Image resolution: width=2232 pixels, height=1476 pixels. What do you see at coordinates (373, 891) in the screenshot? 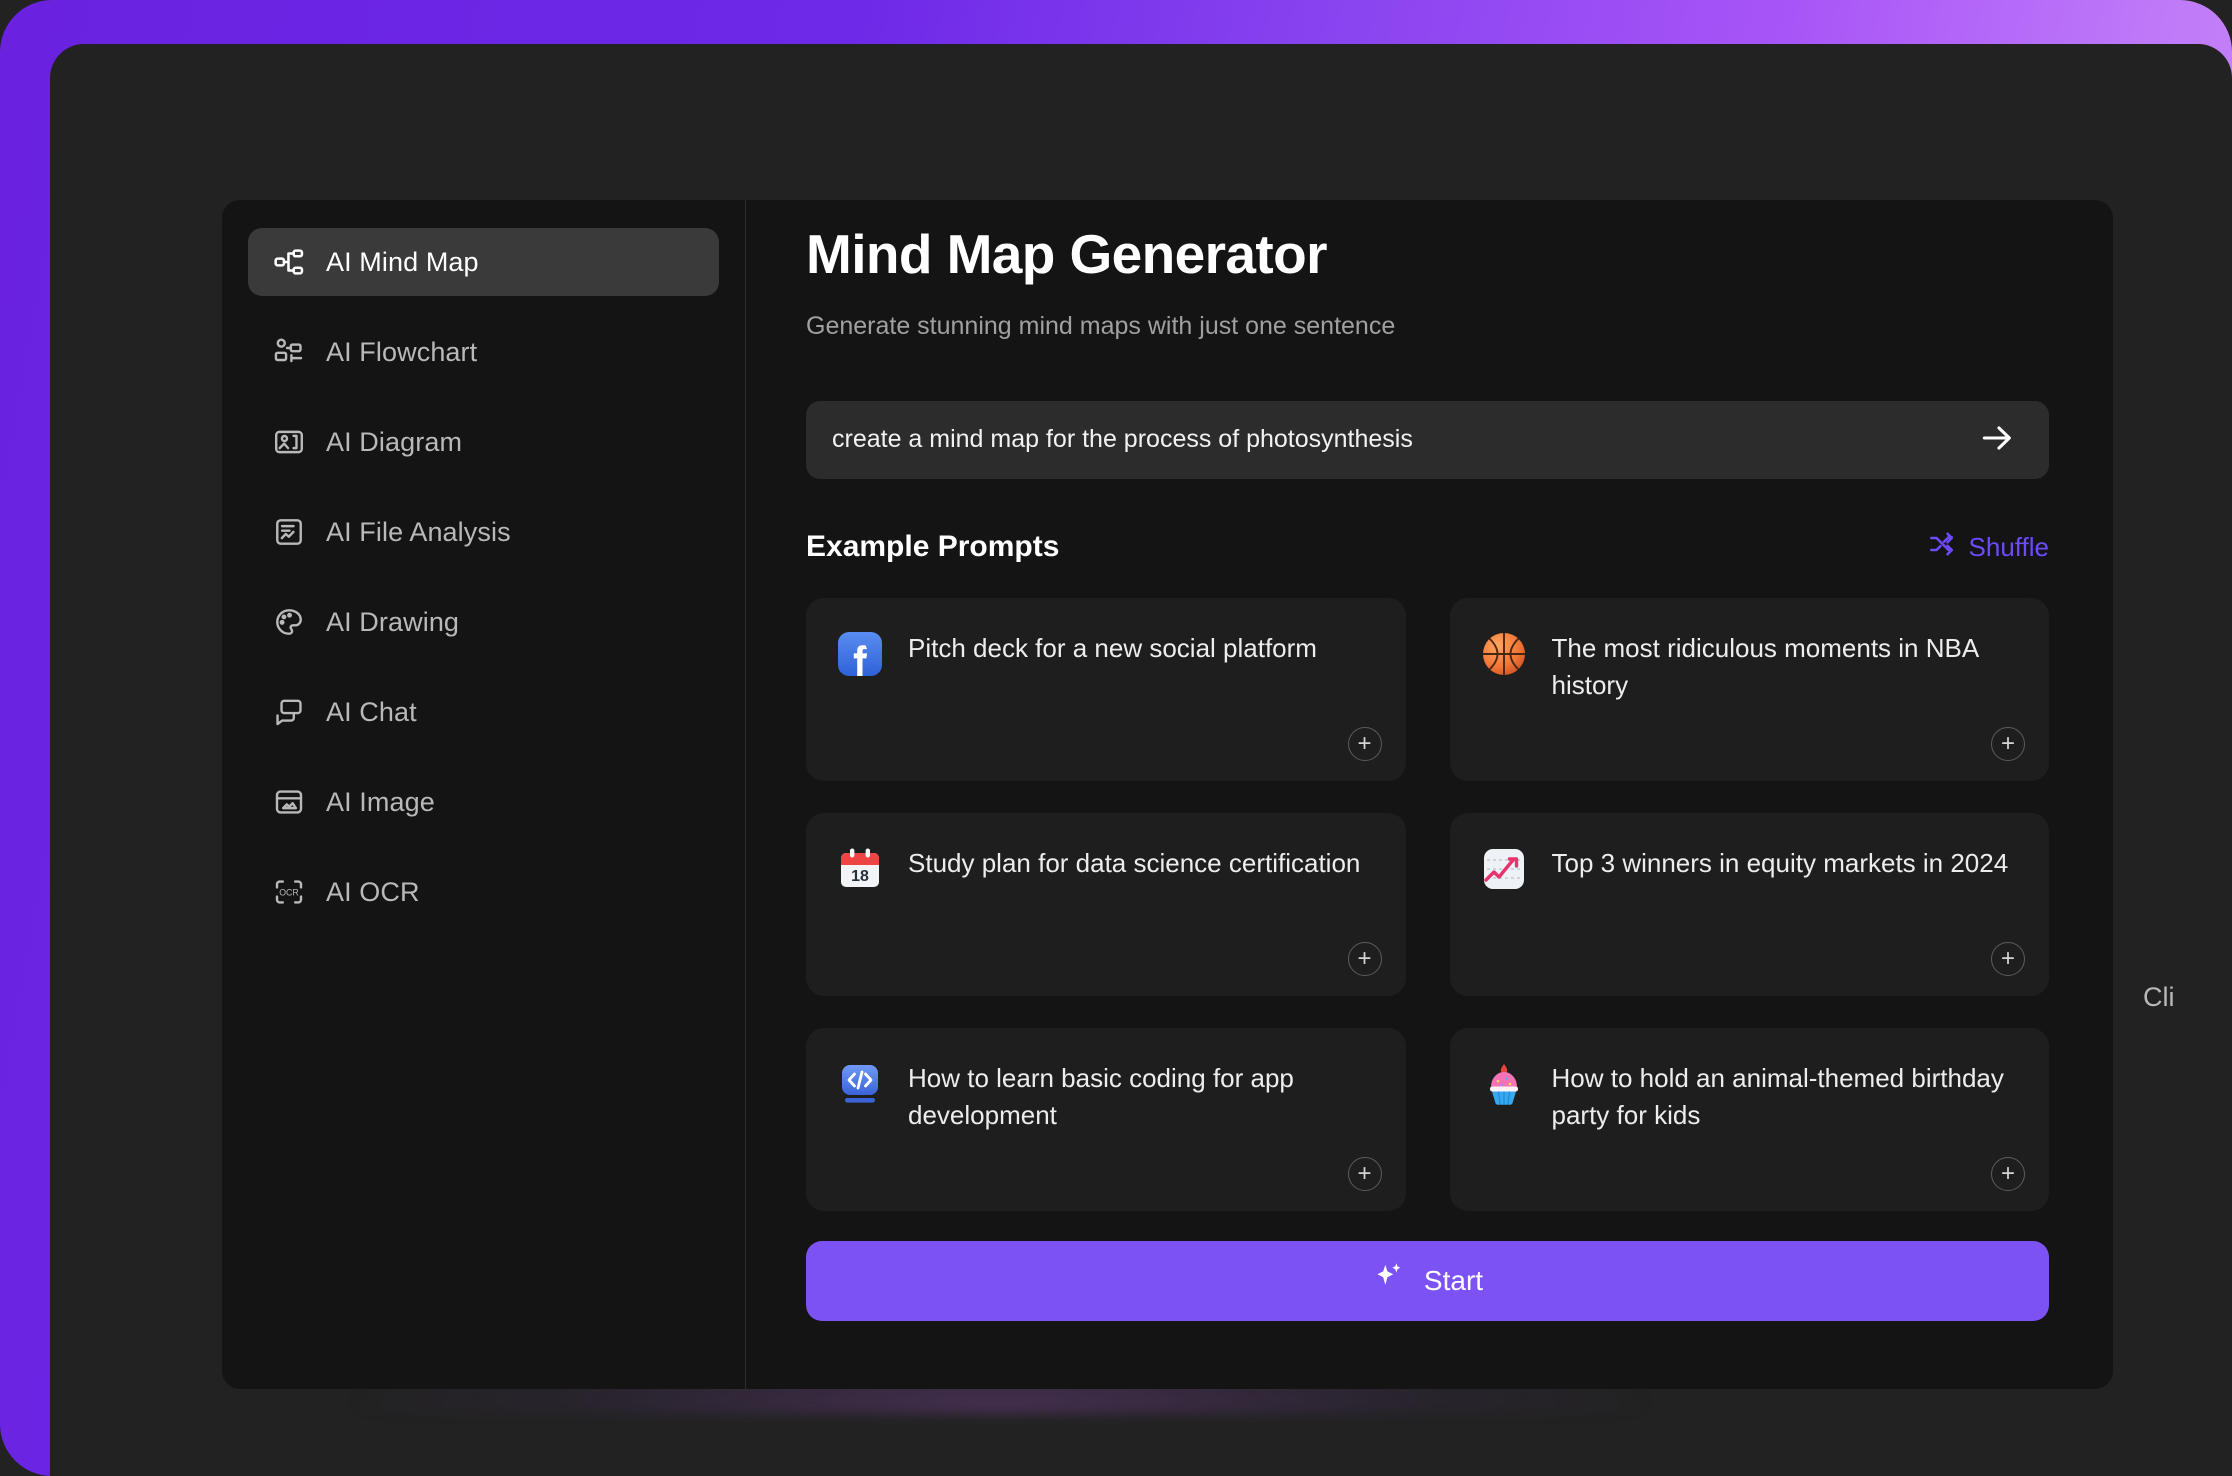
I see `sidebar-item-label: AI OCR` at bounding box center [373, 891].